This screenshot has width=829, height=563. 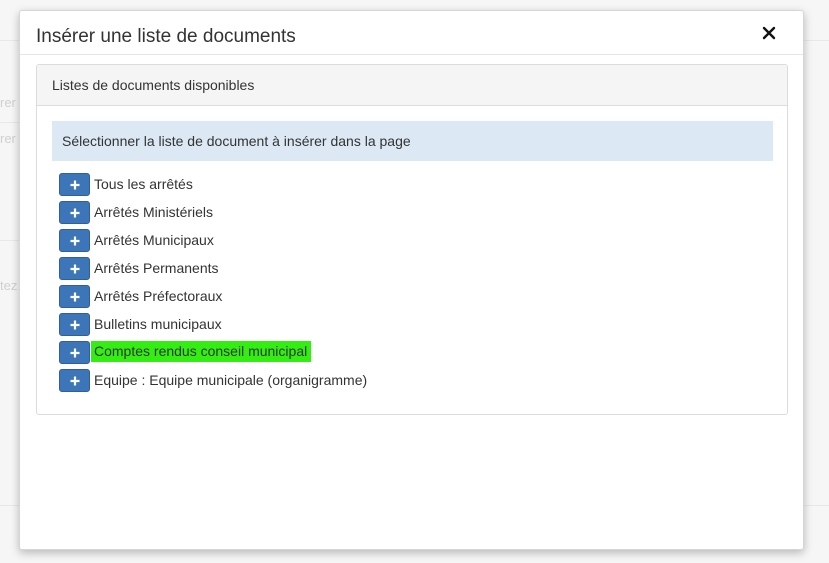 I want to click on document-list-label: Arrêtés Municipaux, so click(x=154, y=240).